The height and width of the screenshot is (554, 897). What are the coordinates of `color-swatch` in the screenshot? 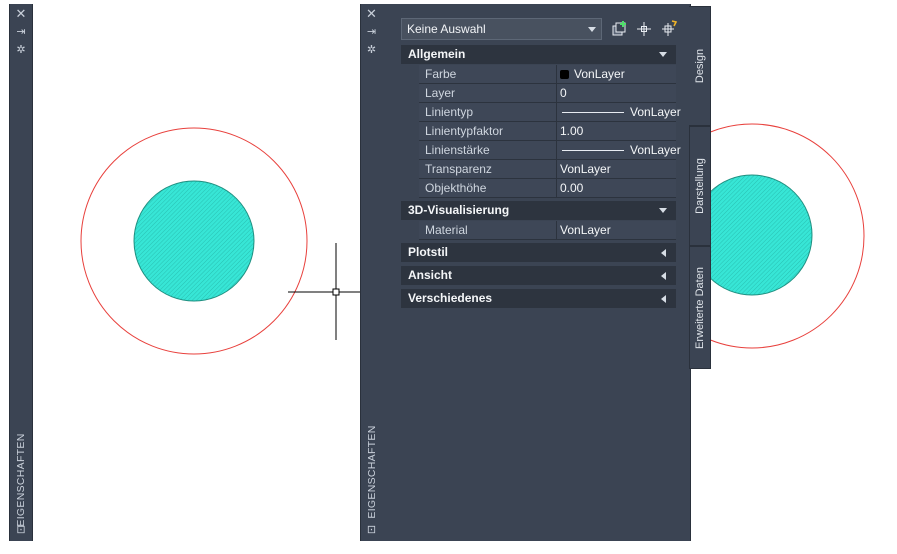 It's located at (564, 74).